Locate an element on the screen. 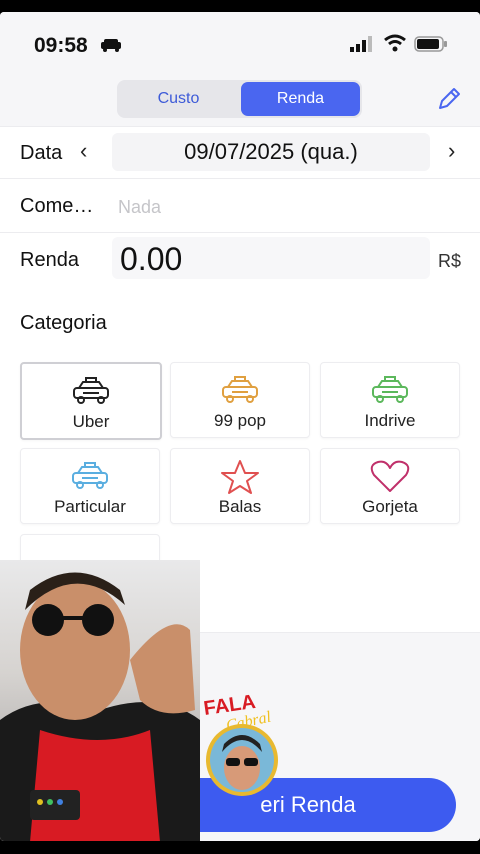 This screenshot has width=480, height=854. date-row: Data ‹ 09/07/2025 (qua.) › is located at coordinates (240, 152).